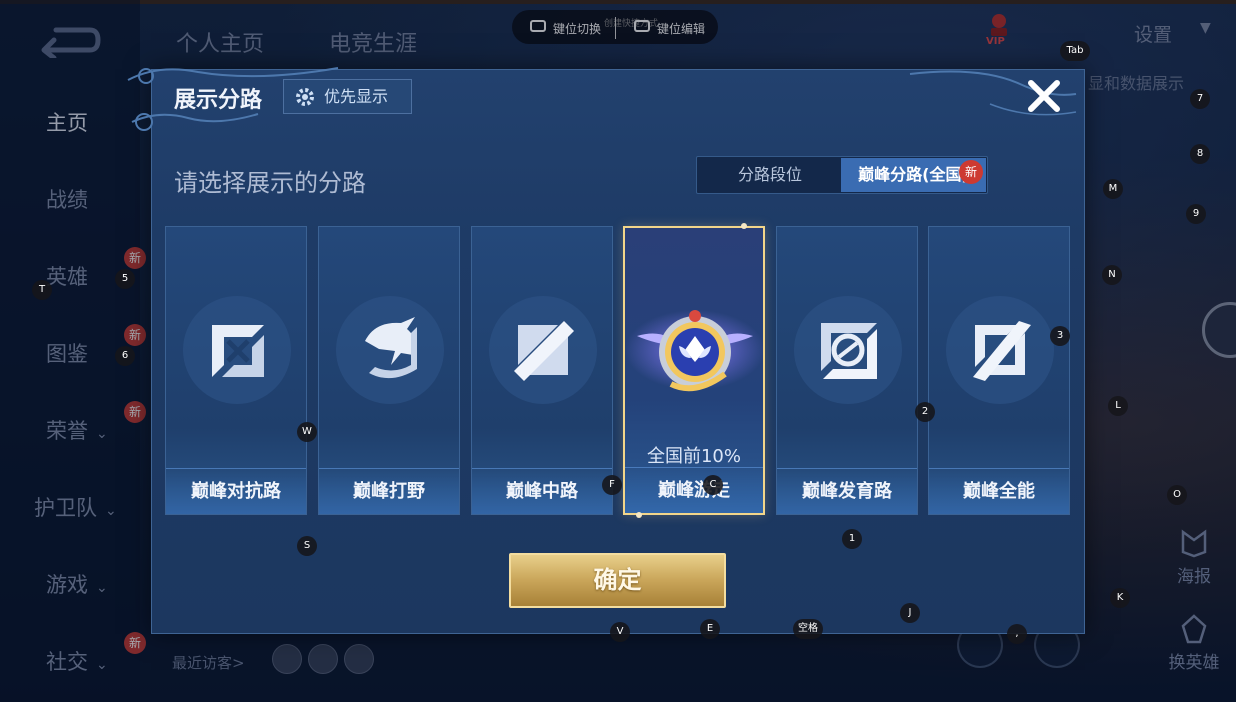 This screenshot has height=702, width=1236. I want to click on key-hint: 3, so click(1060, 336).